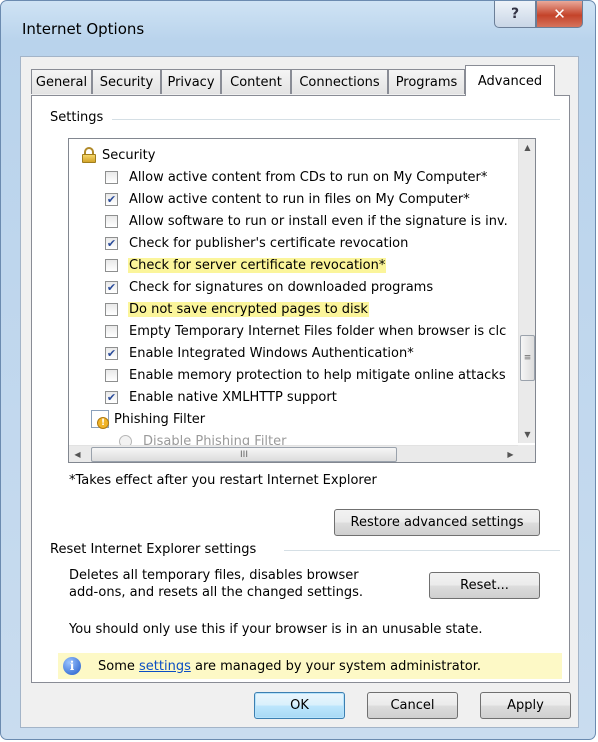 Image resolution: width=598 pixels, height=742 pixels. Describe the element at coordinates (160, 419) in the screenshot. I see `category-label: Phishing Filter` at that location.